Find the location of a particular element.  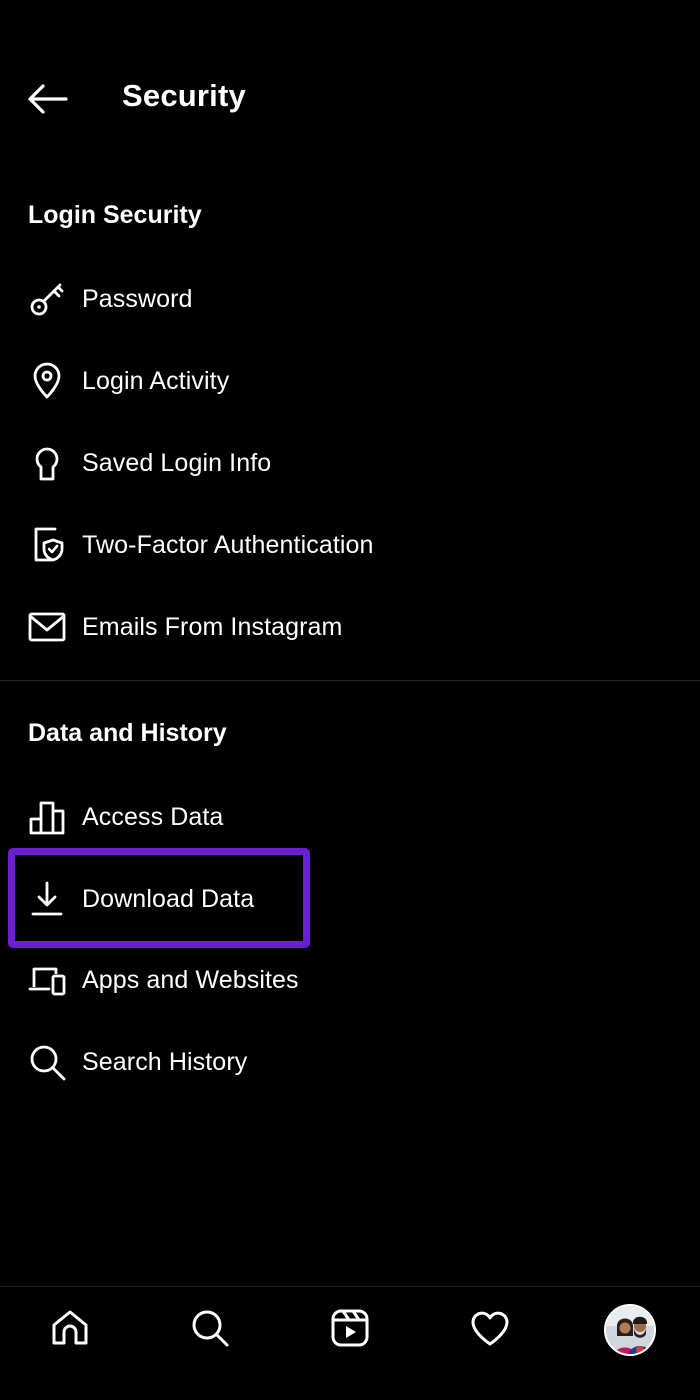

nav-search-button is located at coordinates (210, 1328).